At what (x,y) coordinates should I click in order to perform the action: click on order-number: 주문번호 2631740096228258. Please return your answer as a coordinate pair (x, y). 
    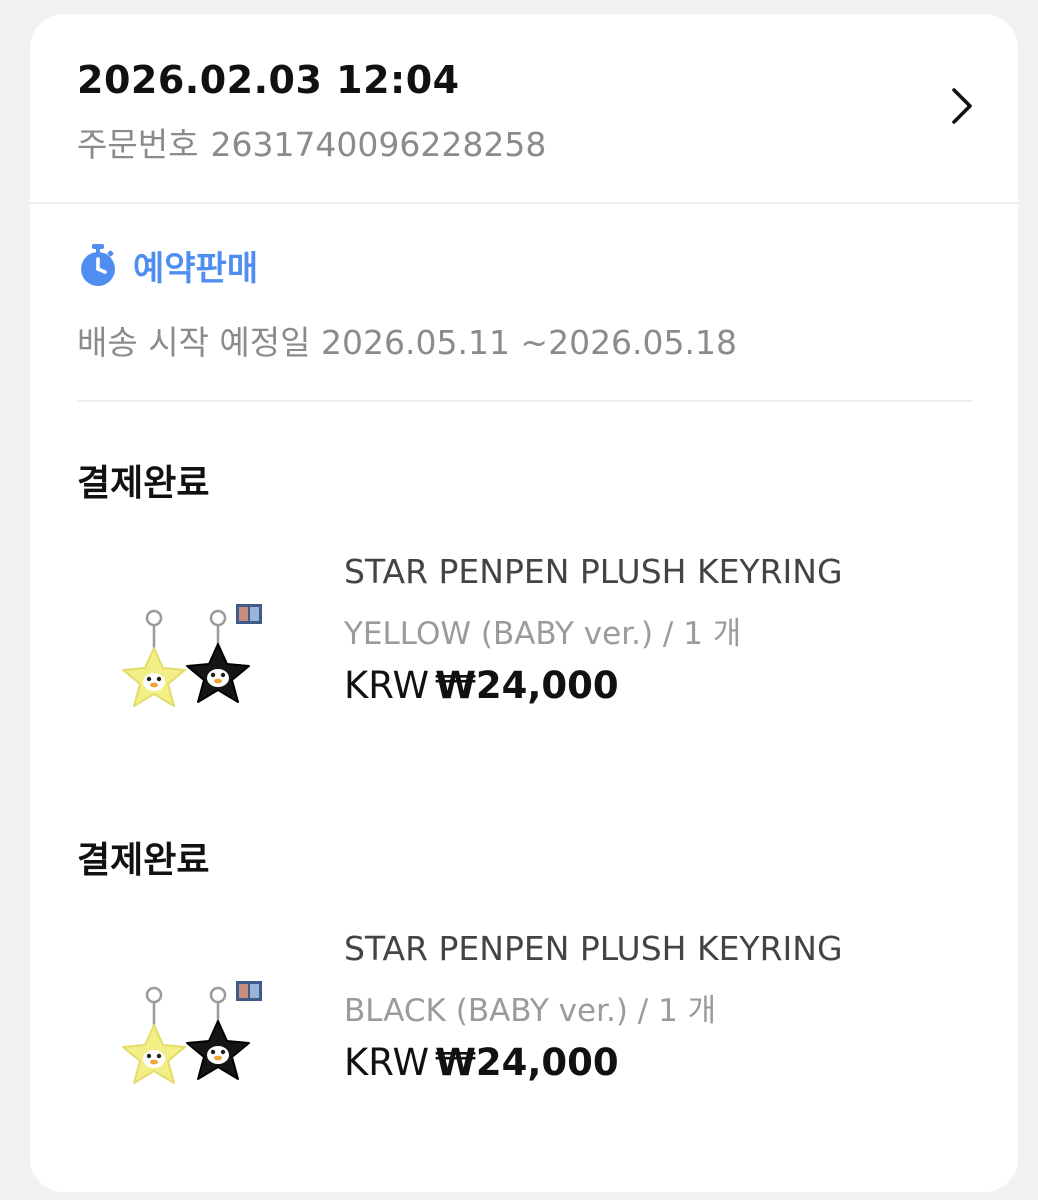
    Looking at the image, I should click on (311, 142).